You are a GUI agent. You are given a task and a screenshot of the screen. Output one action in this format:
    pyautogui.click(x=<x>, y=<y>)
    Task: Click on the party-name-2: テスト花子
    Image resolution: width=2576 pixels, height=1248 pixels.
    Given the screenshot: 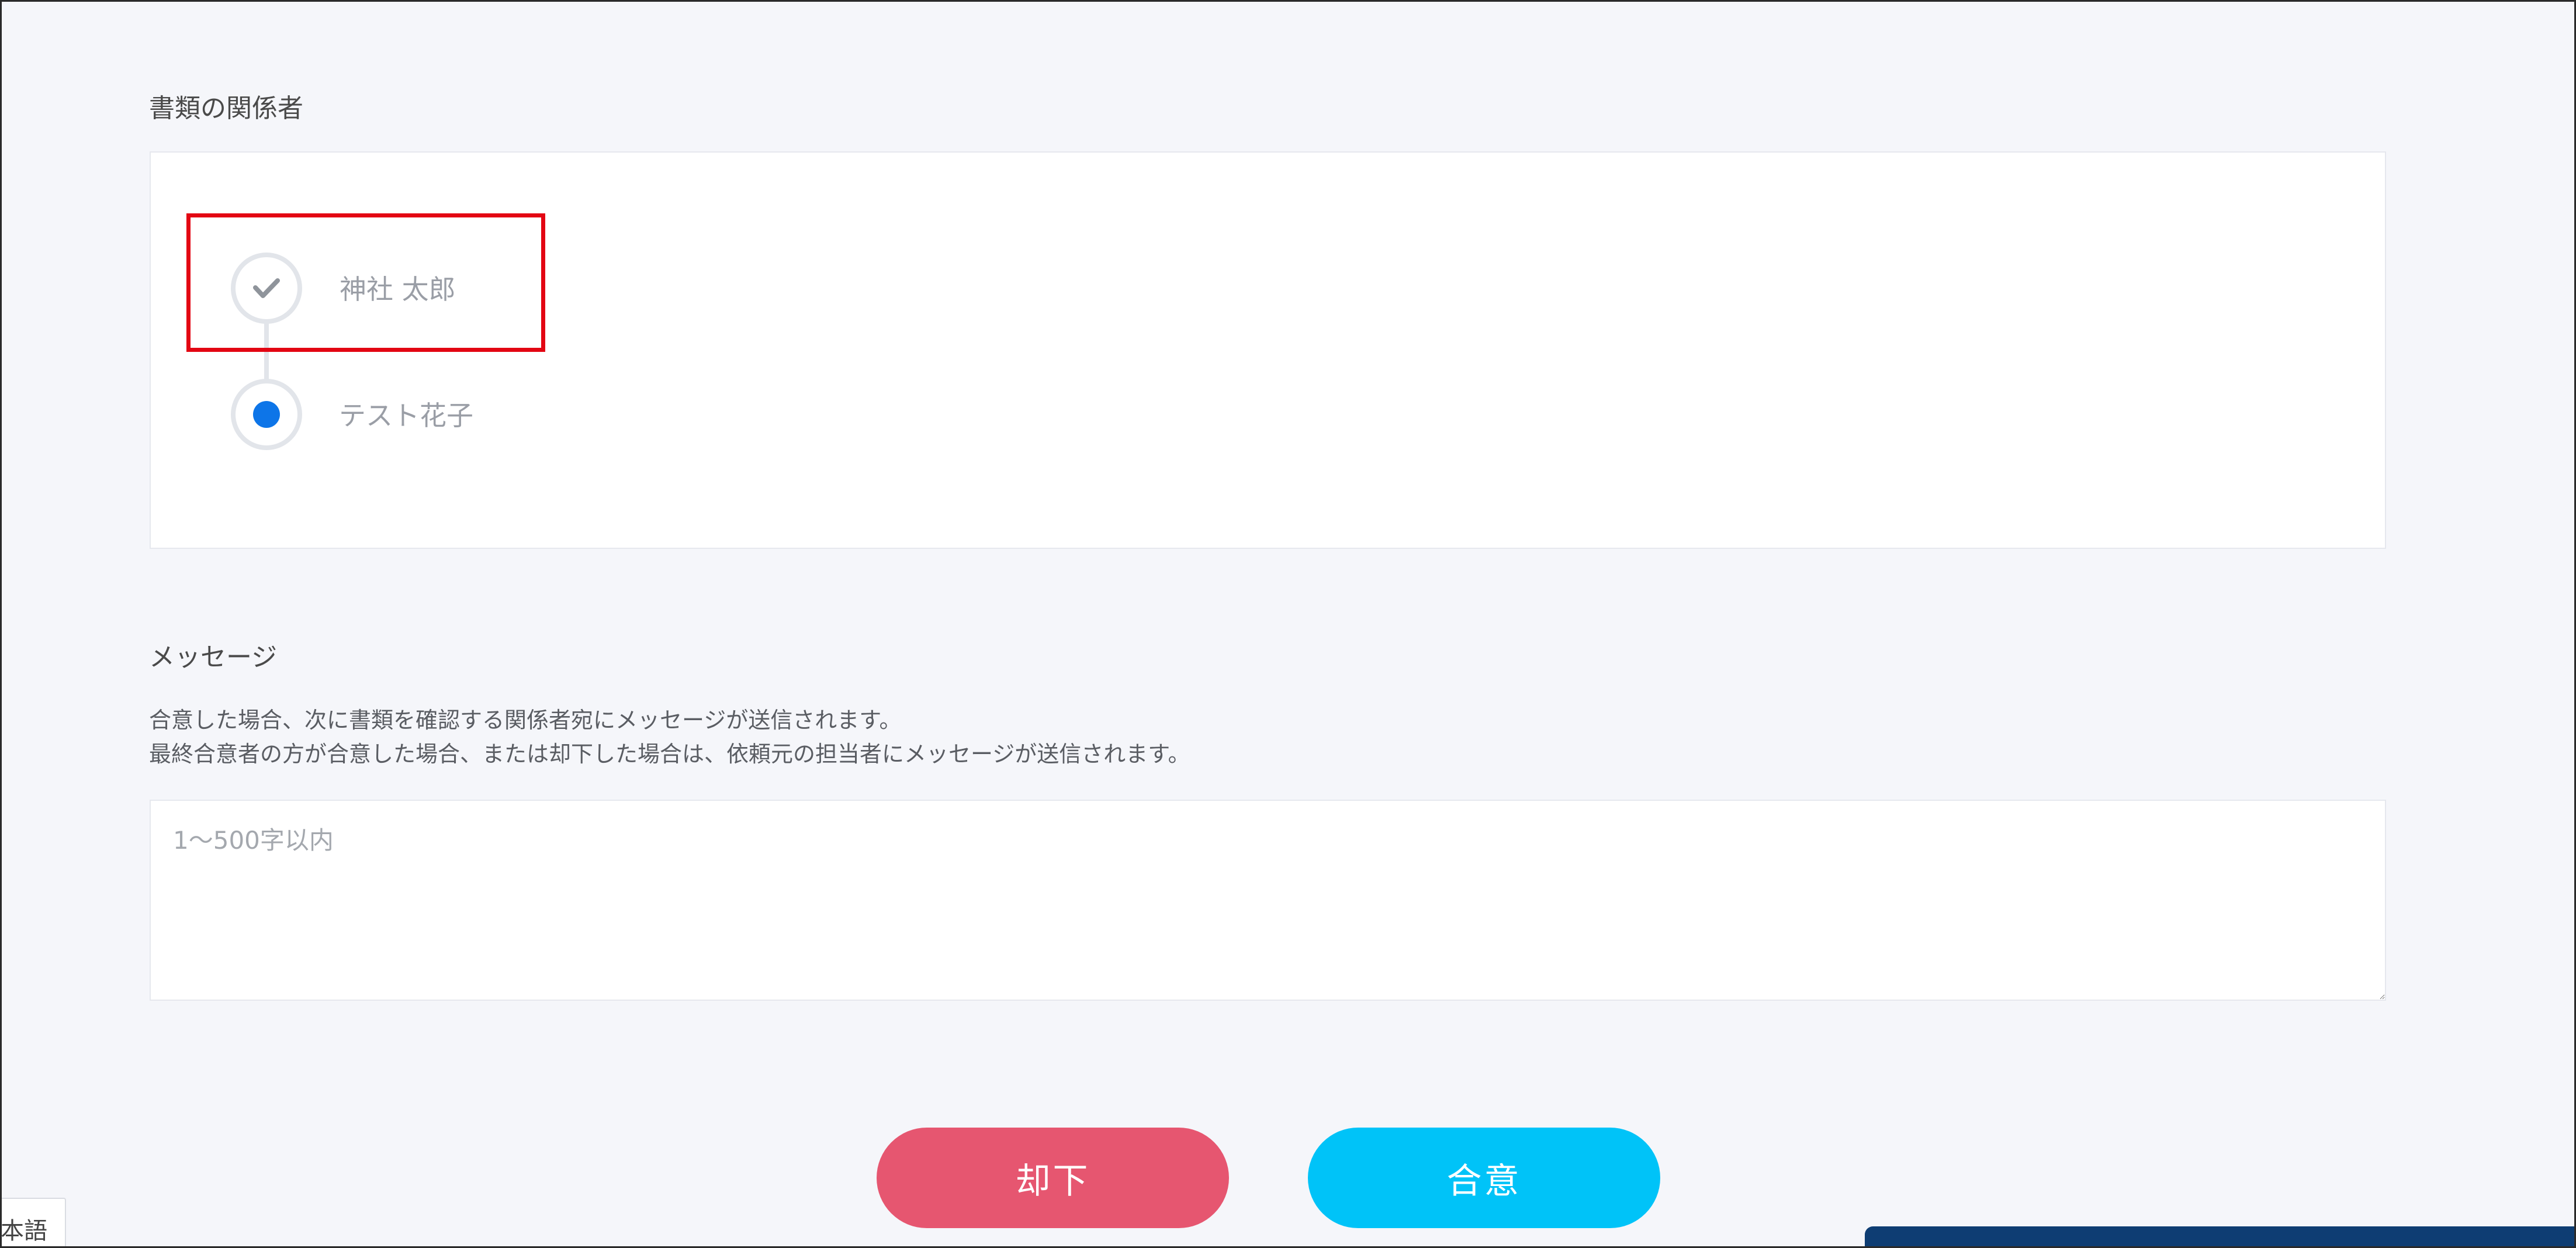 What is the action you would take?
    pyautogui.click(x=406, y=416)
    